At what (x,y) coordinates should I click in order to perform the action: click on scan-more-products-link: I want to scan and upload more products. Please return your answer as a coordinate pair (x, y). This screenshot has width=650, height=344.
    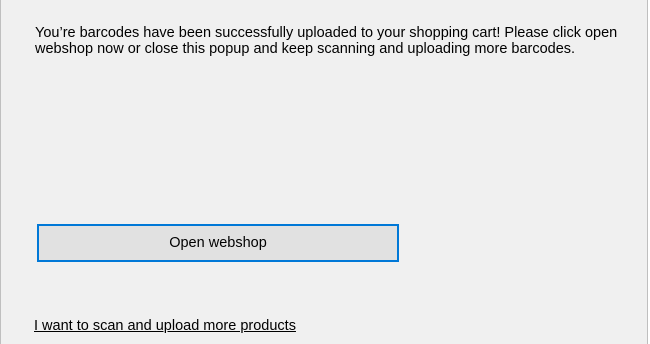
    Looking at the image, I should click on (165, 326).